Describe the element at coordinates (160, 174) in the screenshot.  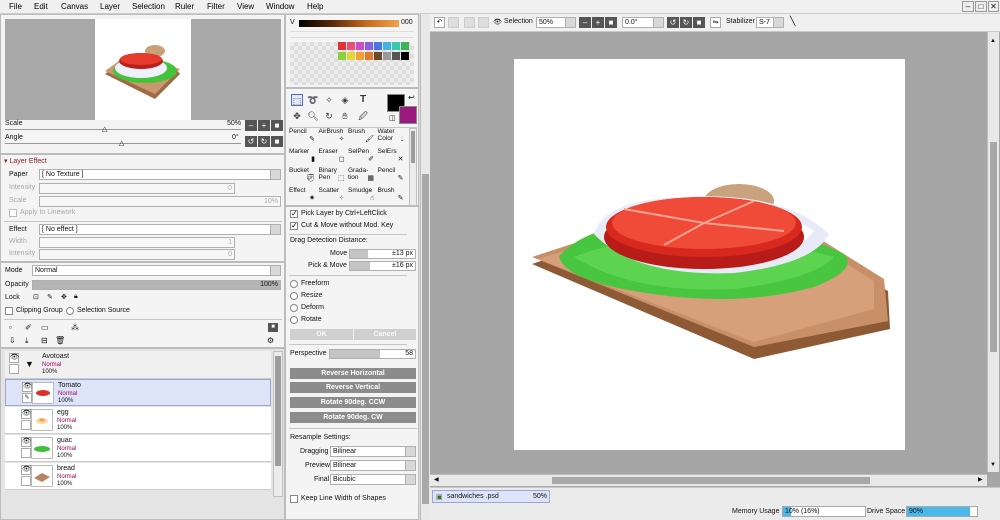
I see `paper-select: [ No Texture ]` at that location.